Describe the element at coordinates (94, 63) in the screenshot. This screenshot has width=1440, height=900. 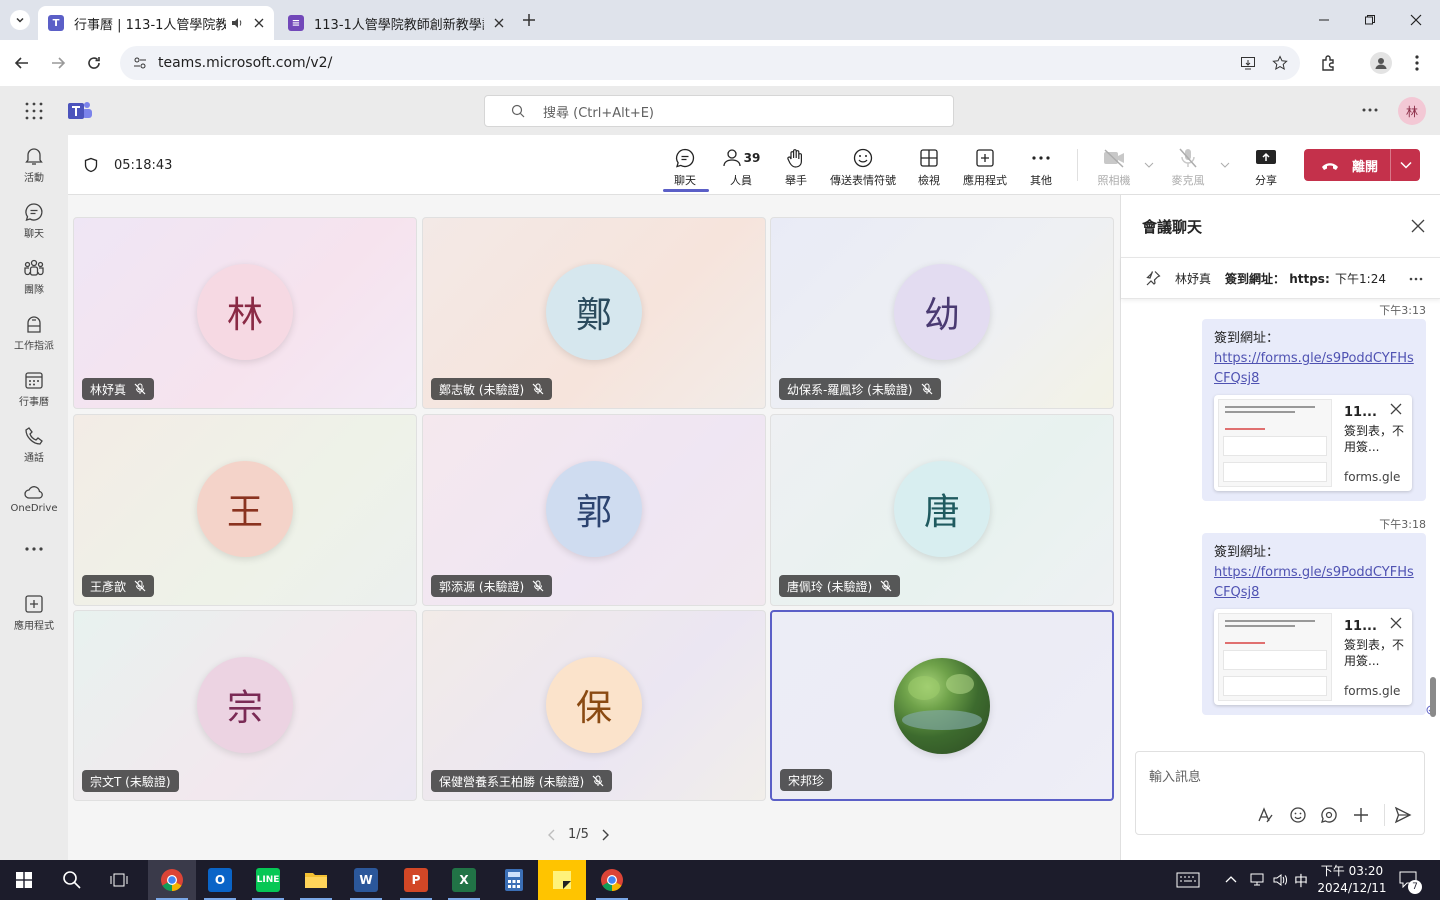
I see `reload-icon` at that location.